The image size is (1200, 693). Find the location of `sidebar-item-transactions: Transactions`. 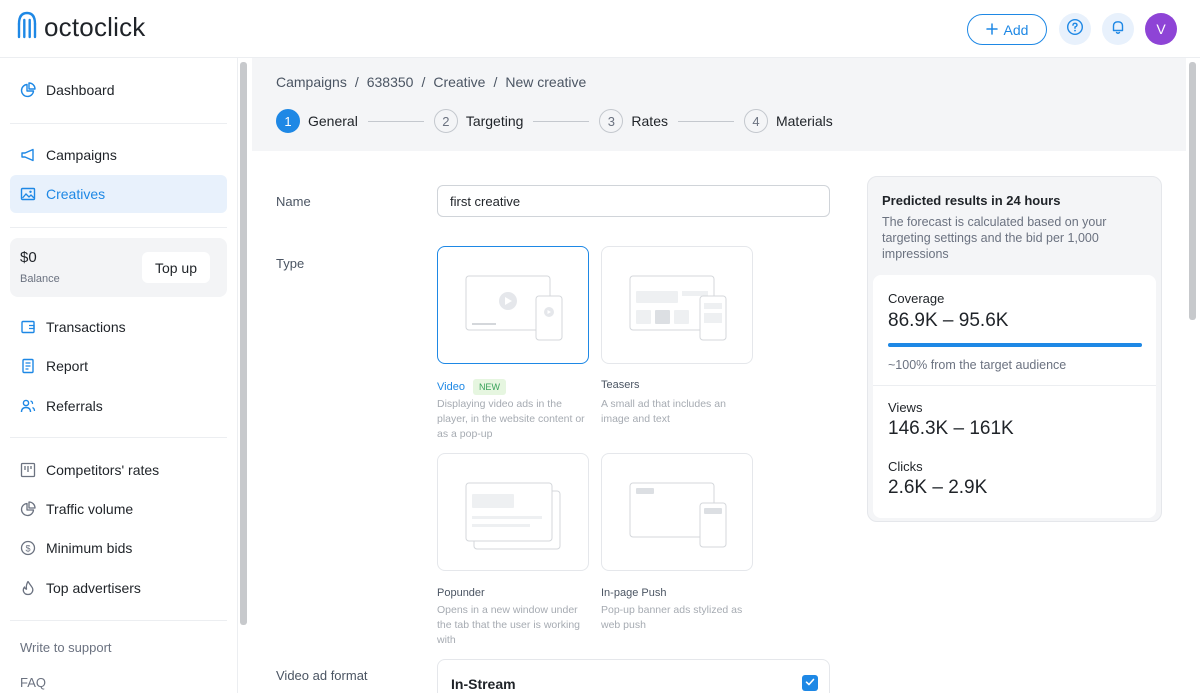

sidebar-item-transactions: Transactions is located at coordinates (118, 327).